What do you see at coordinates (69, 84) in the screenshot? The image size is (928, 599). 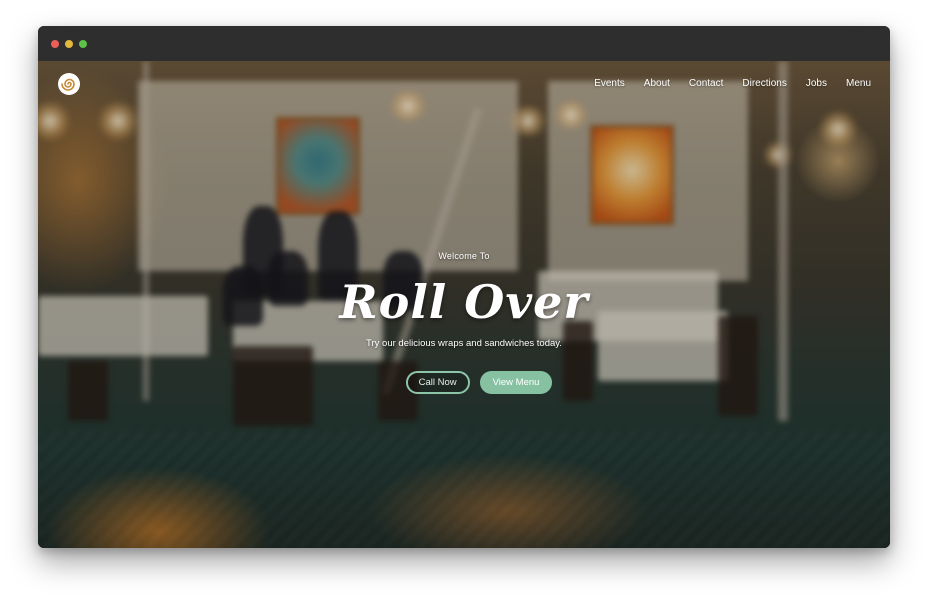 I see `spiral-logo-icon` at bounding box center [69, 84].